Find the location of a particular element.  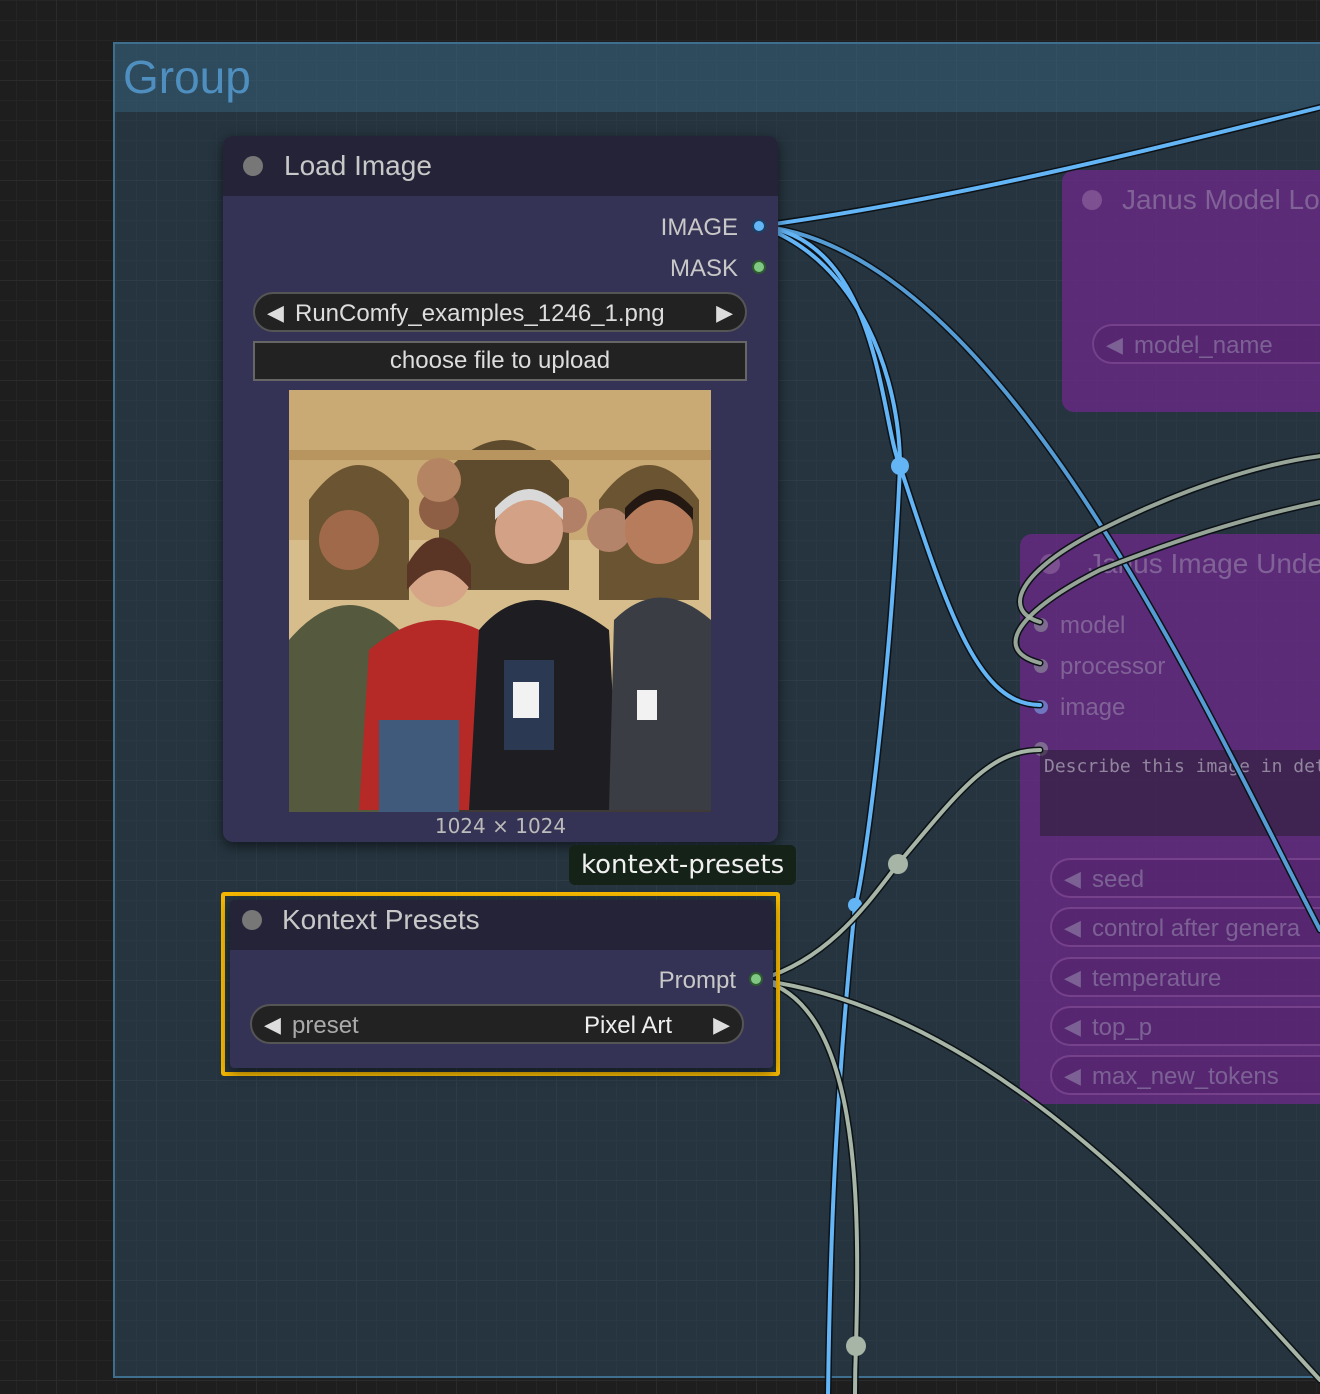

preview-photo is located at coordinates (500, 601).